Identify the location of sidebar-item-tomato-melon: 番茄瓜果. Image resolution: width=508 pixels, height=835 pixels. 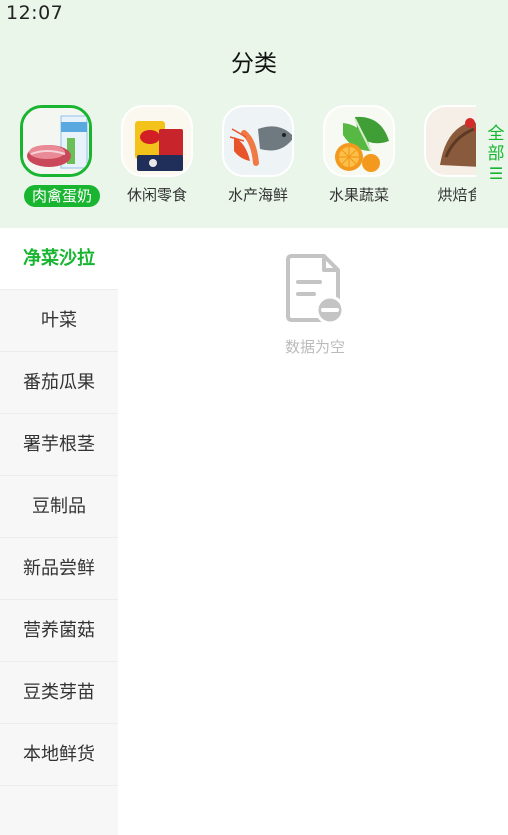
(59, 383).